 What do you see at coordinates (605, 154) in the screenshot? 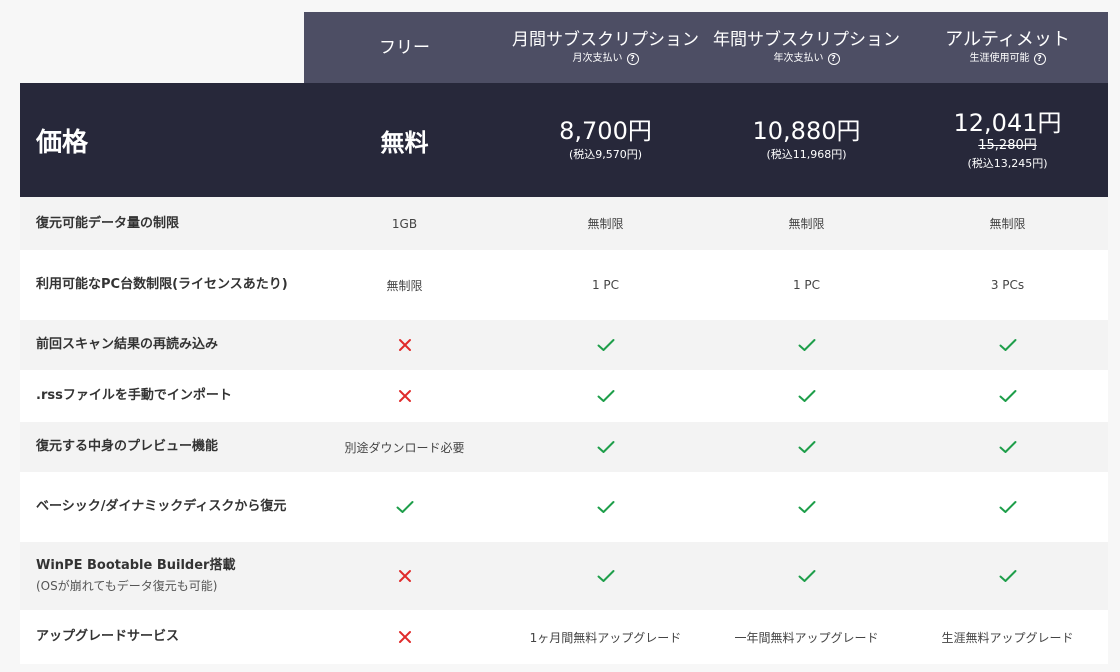
I see `price-monthly-tax: (税込9,570円)` at bounding box center [605, 154].